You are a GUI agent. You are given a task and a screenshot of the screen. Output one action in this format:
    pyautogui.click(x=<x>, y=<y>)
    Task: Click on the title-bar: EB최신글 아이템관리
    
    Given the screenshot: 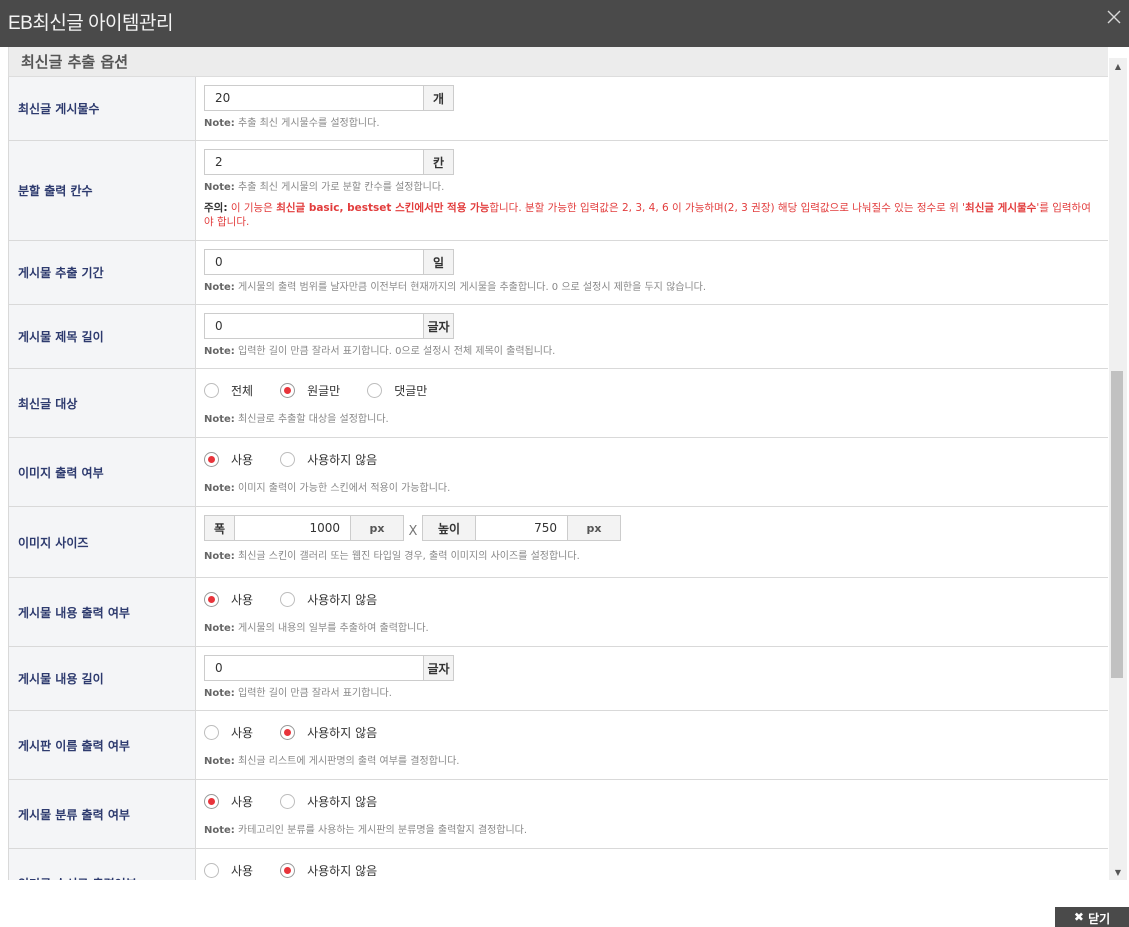 What is the action you would take?
    pyautogui.click(x=564, y=23)
    